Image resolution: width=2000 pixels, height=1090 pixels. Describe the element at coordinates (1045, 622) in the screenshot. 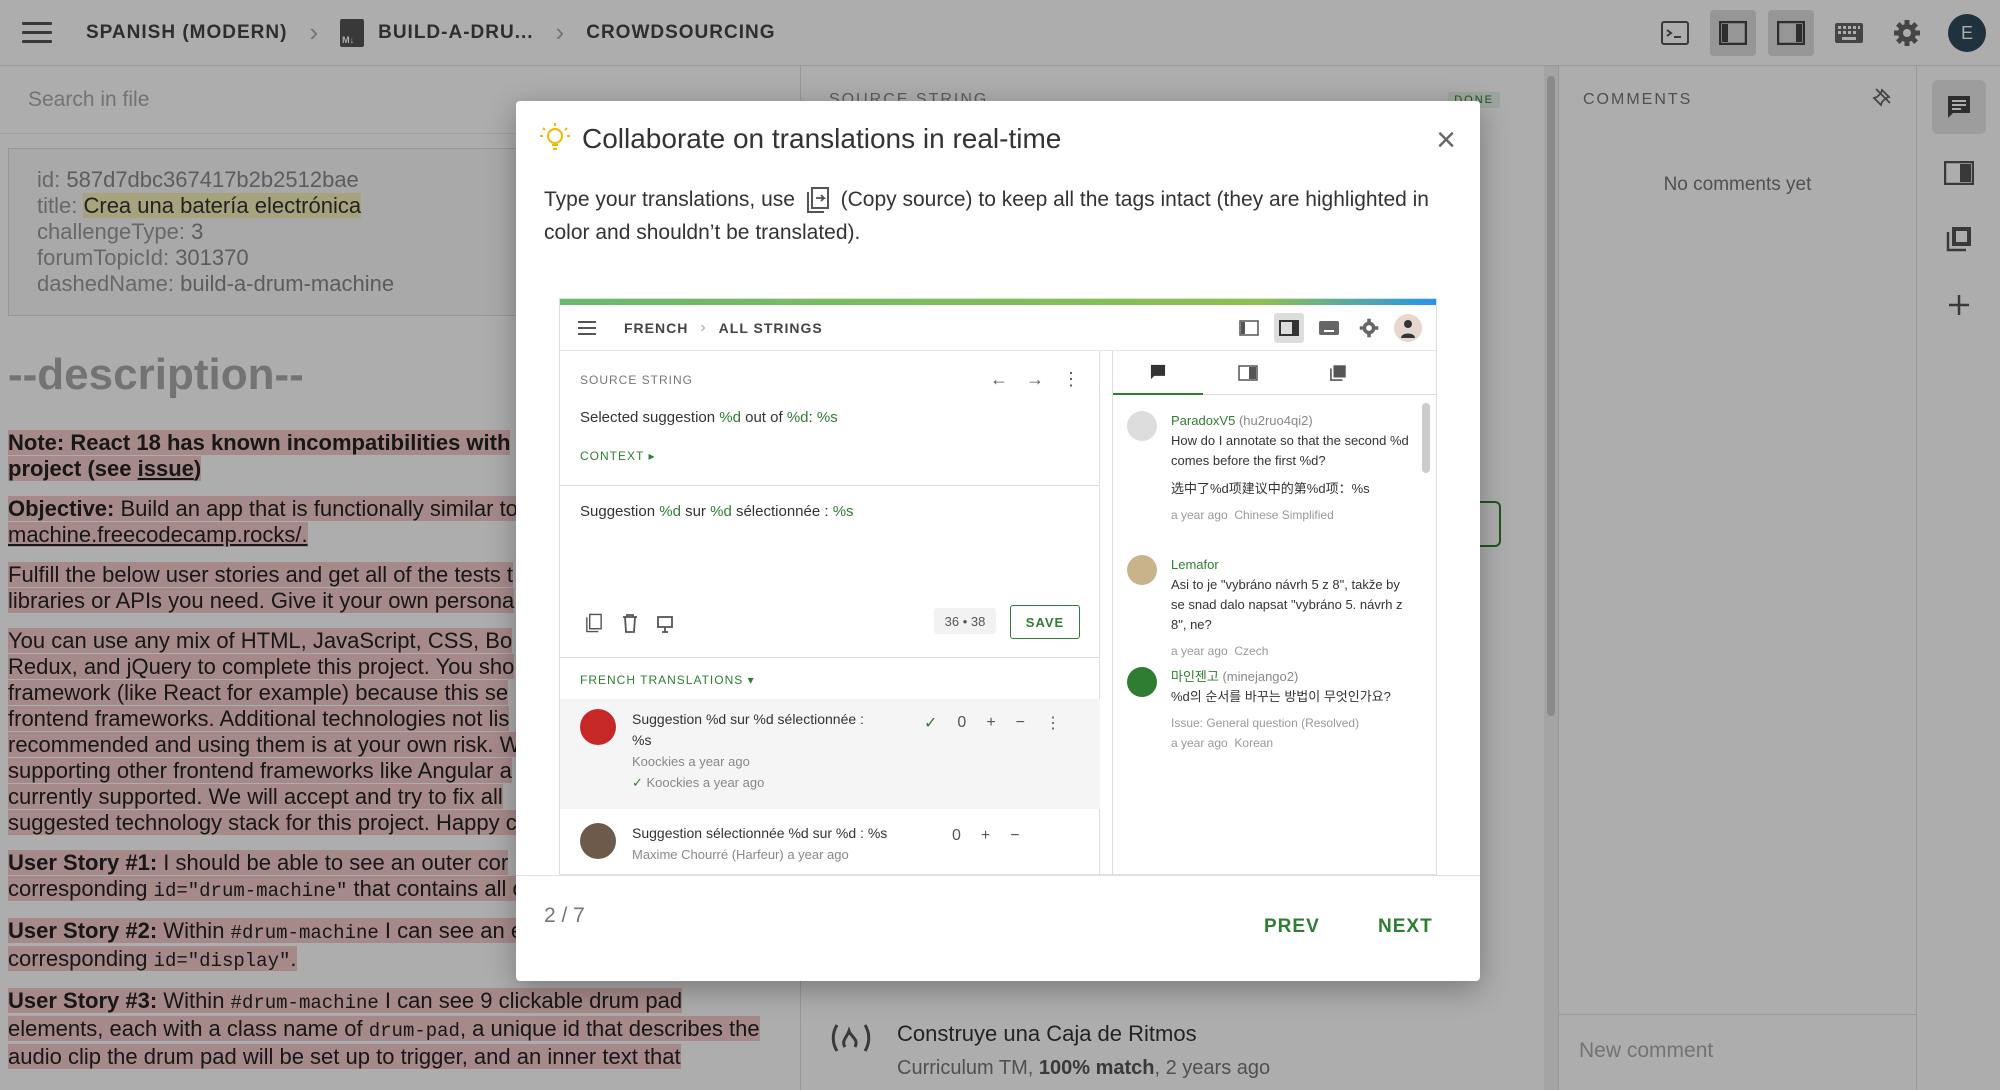

I see `save-button: SAVE` at that location.